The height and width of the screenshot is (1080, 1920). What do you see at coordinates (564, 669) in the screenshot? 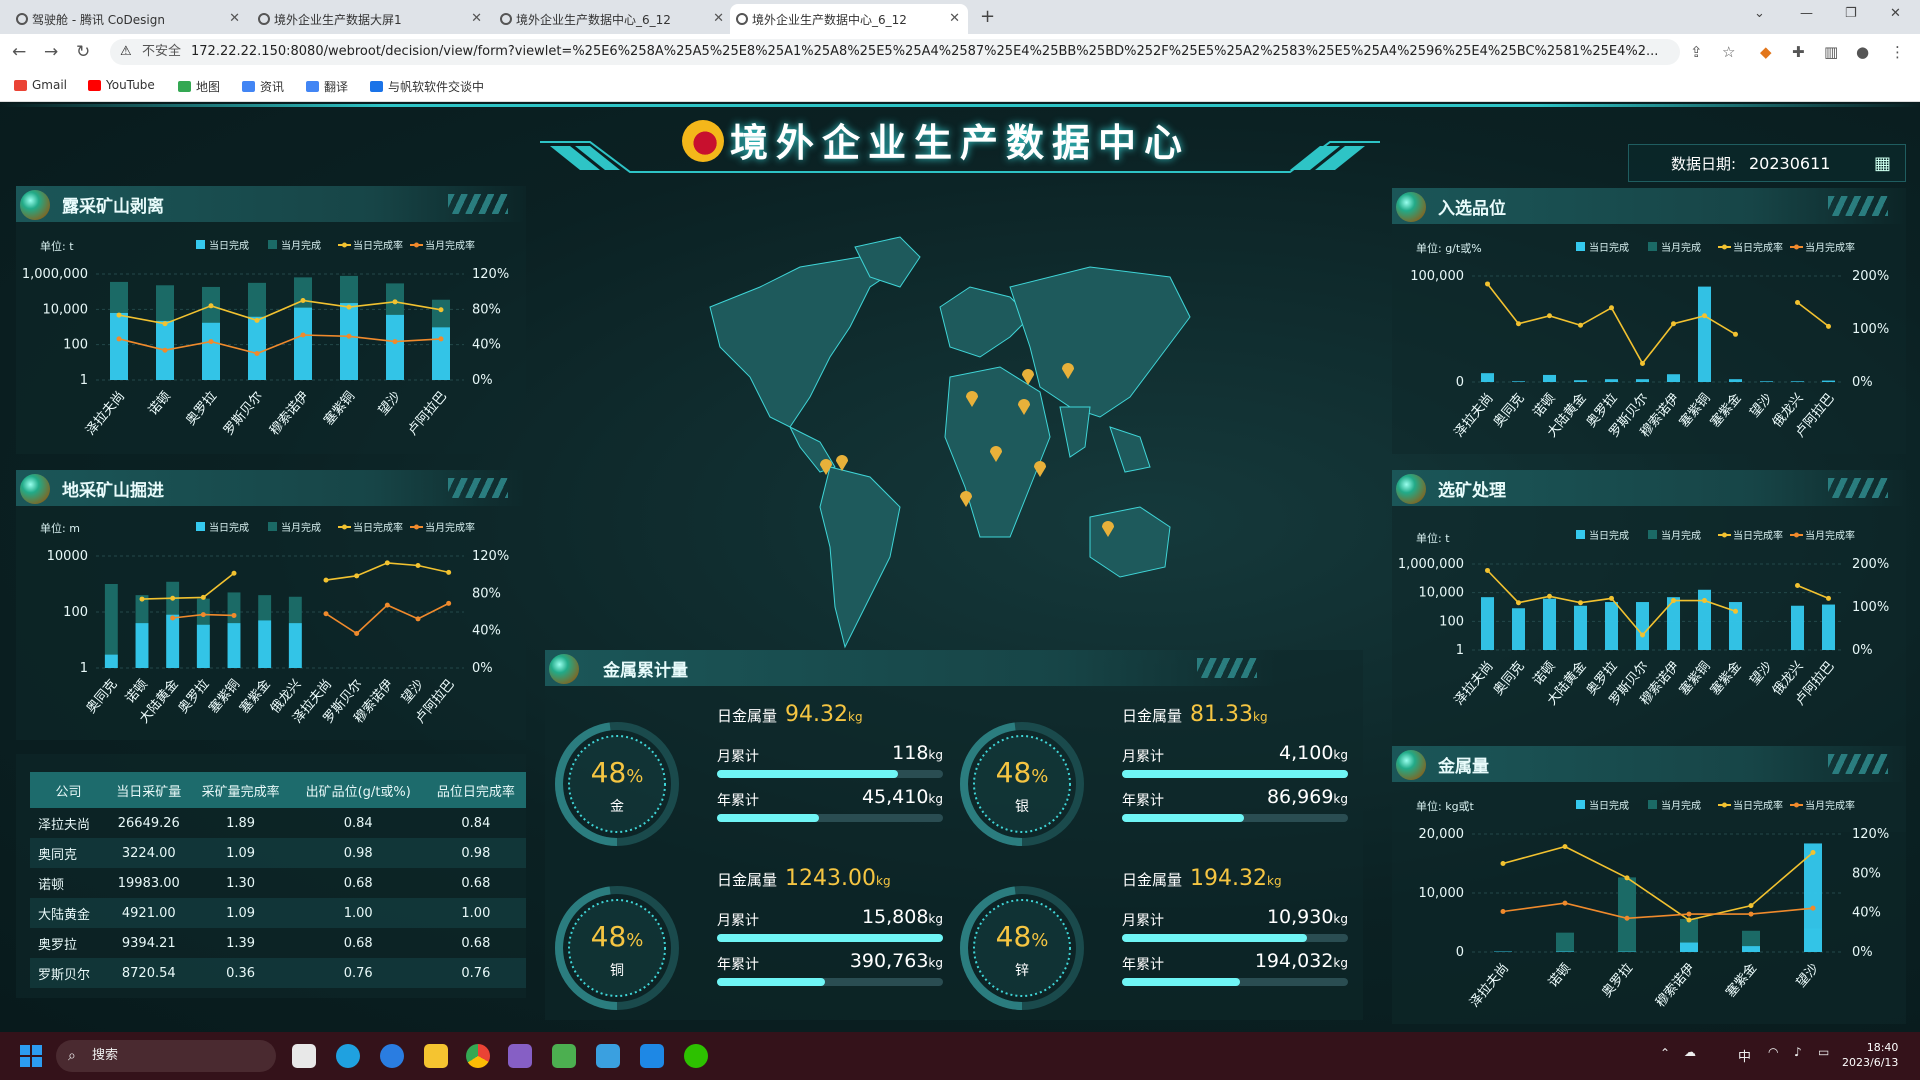
I see `orb-icon` at bounding box center [564, 669].